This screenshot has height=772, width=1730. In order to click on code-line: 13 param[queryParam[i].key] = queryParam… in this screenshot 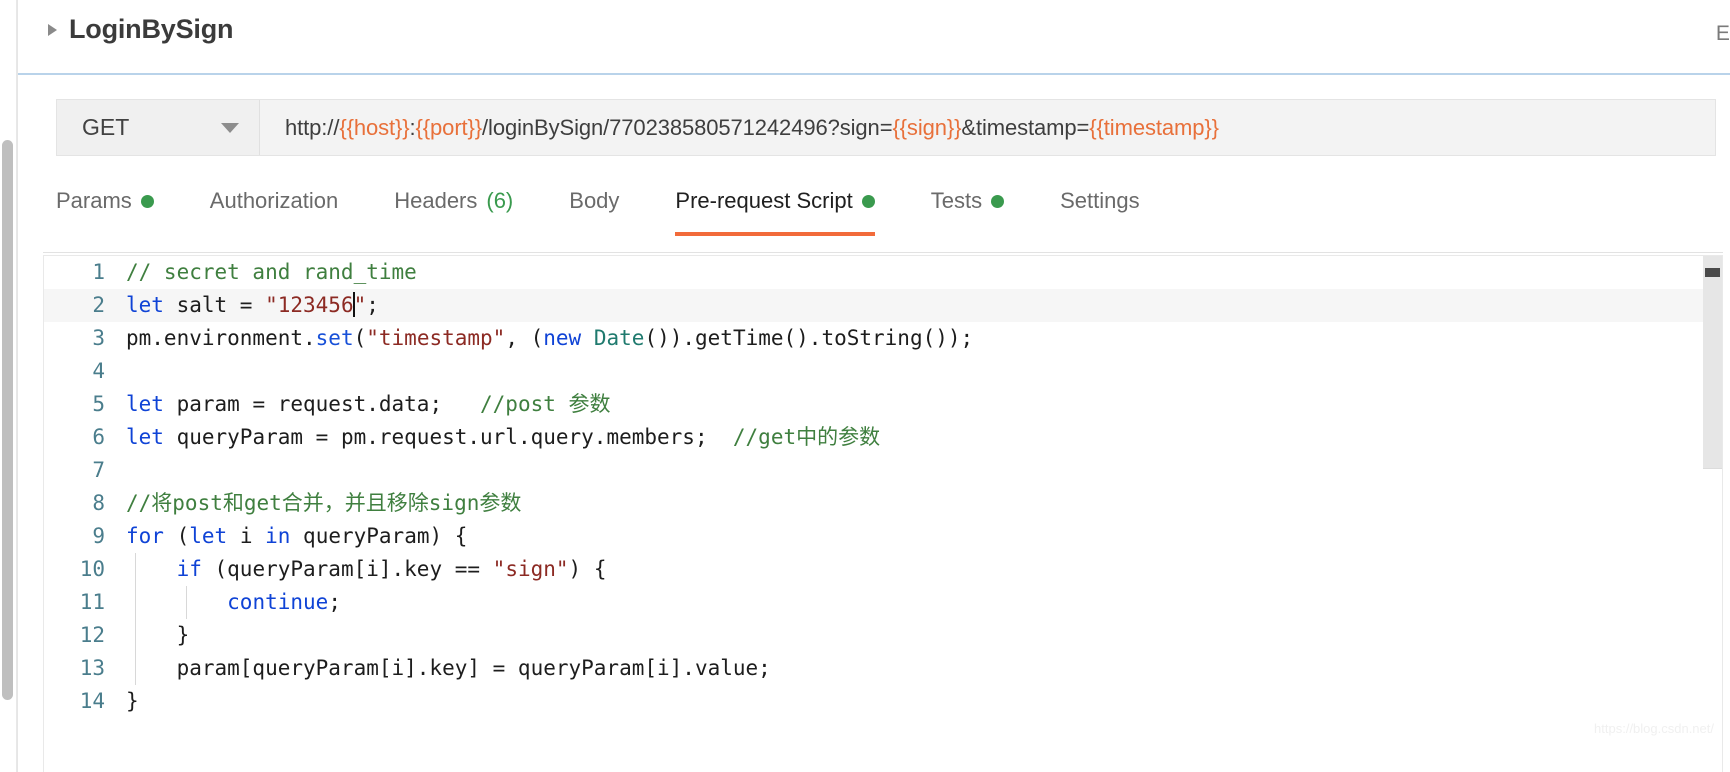, I will do `click(883, 668)`.